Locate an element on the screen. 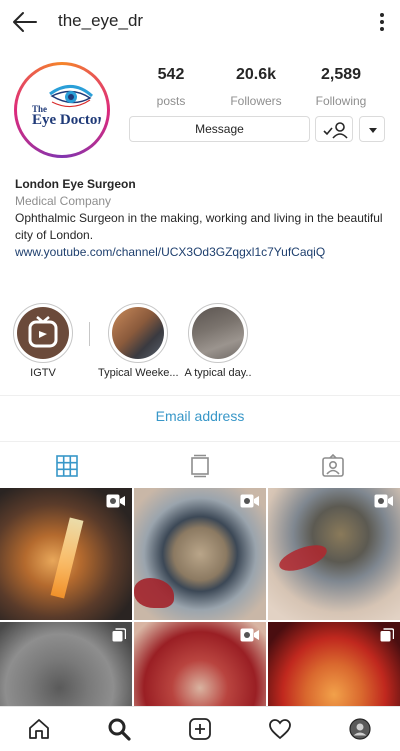 This screenshot has width=400, height=751. stat-label: Following is located at coordinates (341, 101).